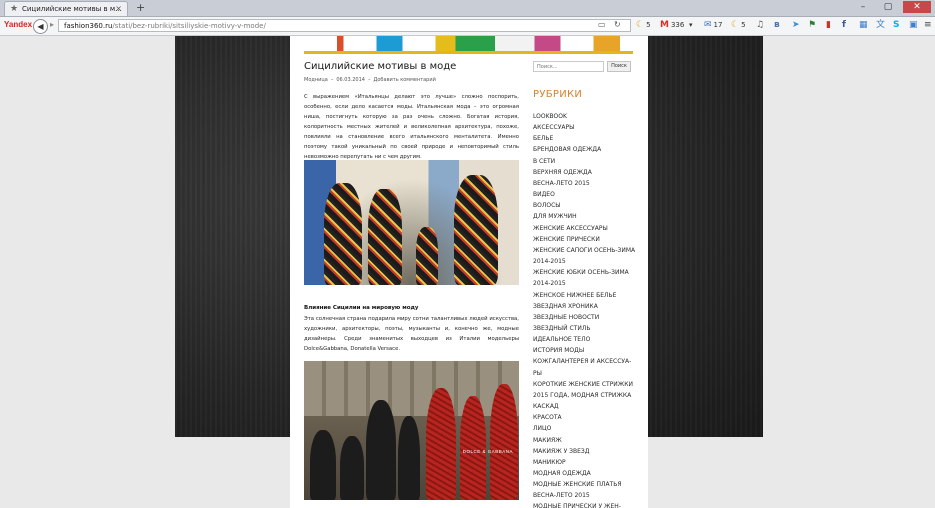 This screenshot has height=508, width=935. I want to click on weather-widget: ☾ 5, so click(643, 25).